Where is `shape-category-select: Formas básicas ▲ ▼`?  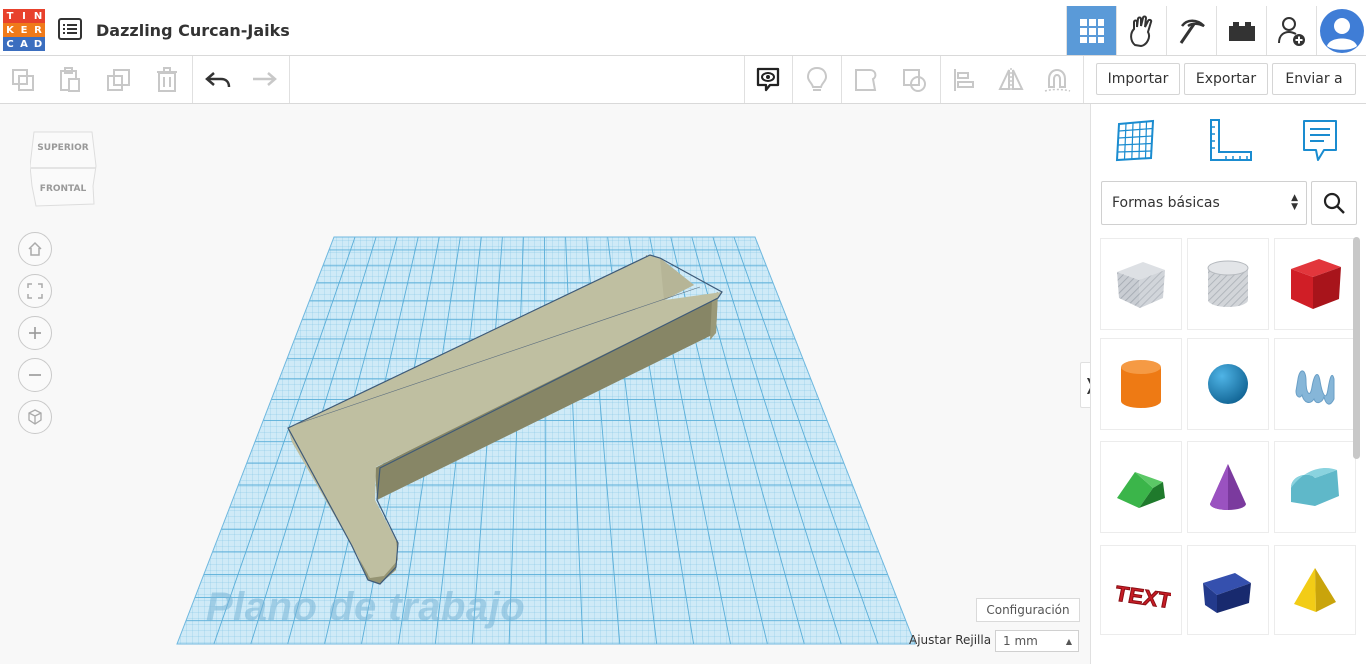 shape-category-select: Formas básicas ▲ ▼ is located at coordinates (1204, 203).